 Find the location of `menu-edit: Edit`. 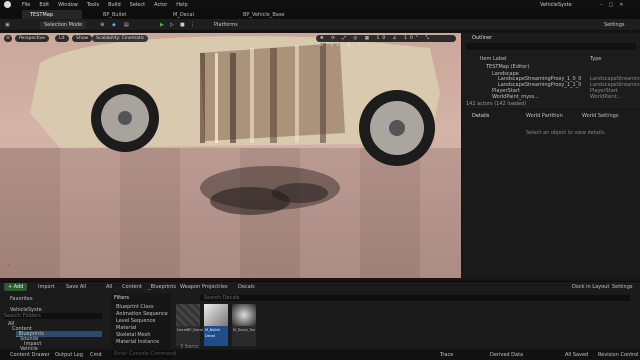

menu-edit: Edit is located at coordinates (44, 5).